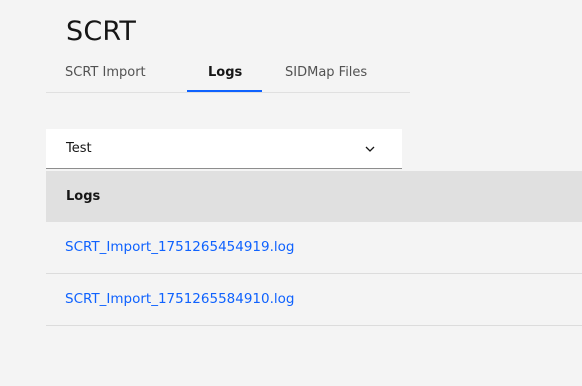 The height and width of the screenshot is (386, 582). I want to click on tab-scrt-import: SCRT Import, so click(105, 74).